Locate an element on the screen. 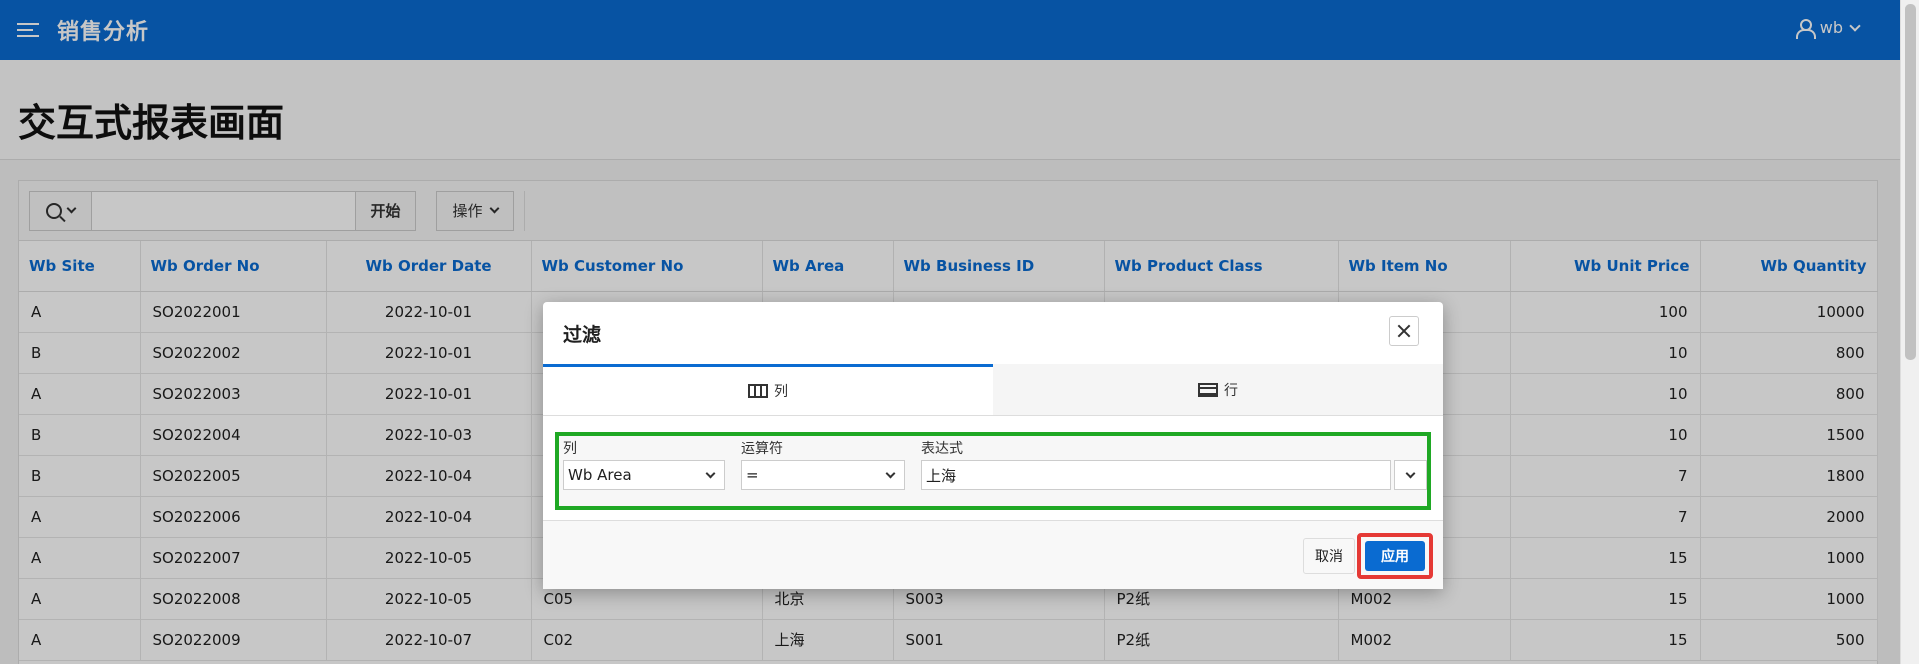 The image size is (1919, 664). dialog-header: 过滤 is located at coordinates (993, 333).